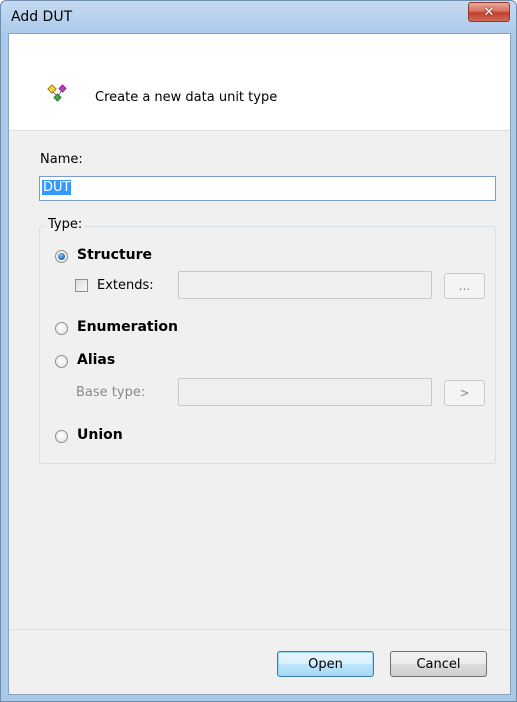 Image resolution: width=517 pixels, height=702 pixels. What do you see at coordinates (186, 97) in the screenshot?
I see `header-description: Create a new data unit type` at bounding box center [186, 97].